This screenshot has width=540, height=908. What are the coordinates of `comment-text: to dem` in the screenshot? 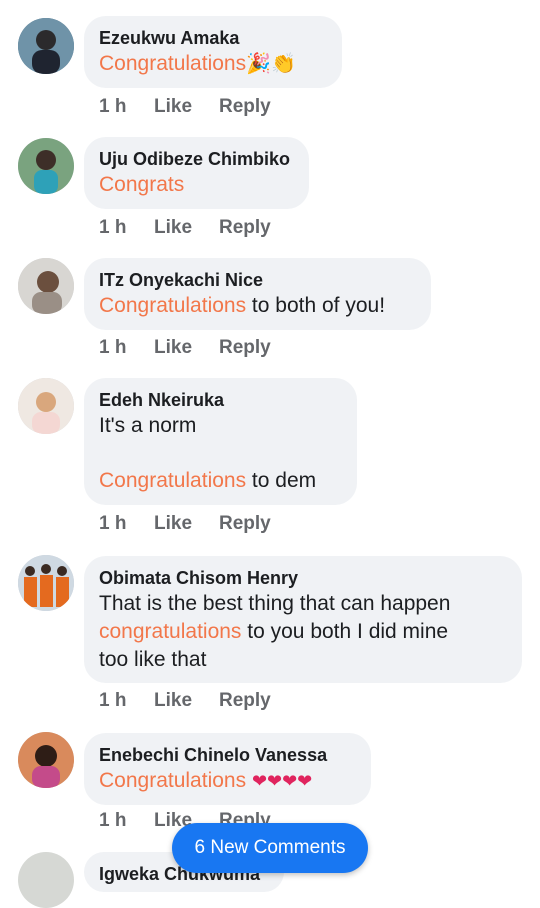 It's located at (281, 480).